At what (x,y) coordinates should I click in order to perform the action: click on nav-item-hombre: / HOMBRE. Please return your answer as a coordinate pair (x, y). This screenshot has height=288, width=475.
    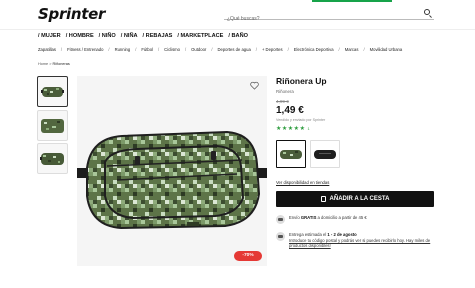
    Looking at the image, I should click on (80, 36).